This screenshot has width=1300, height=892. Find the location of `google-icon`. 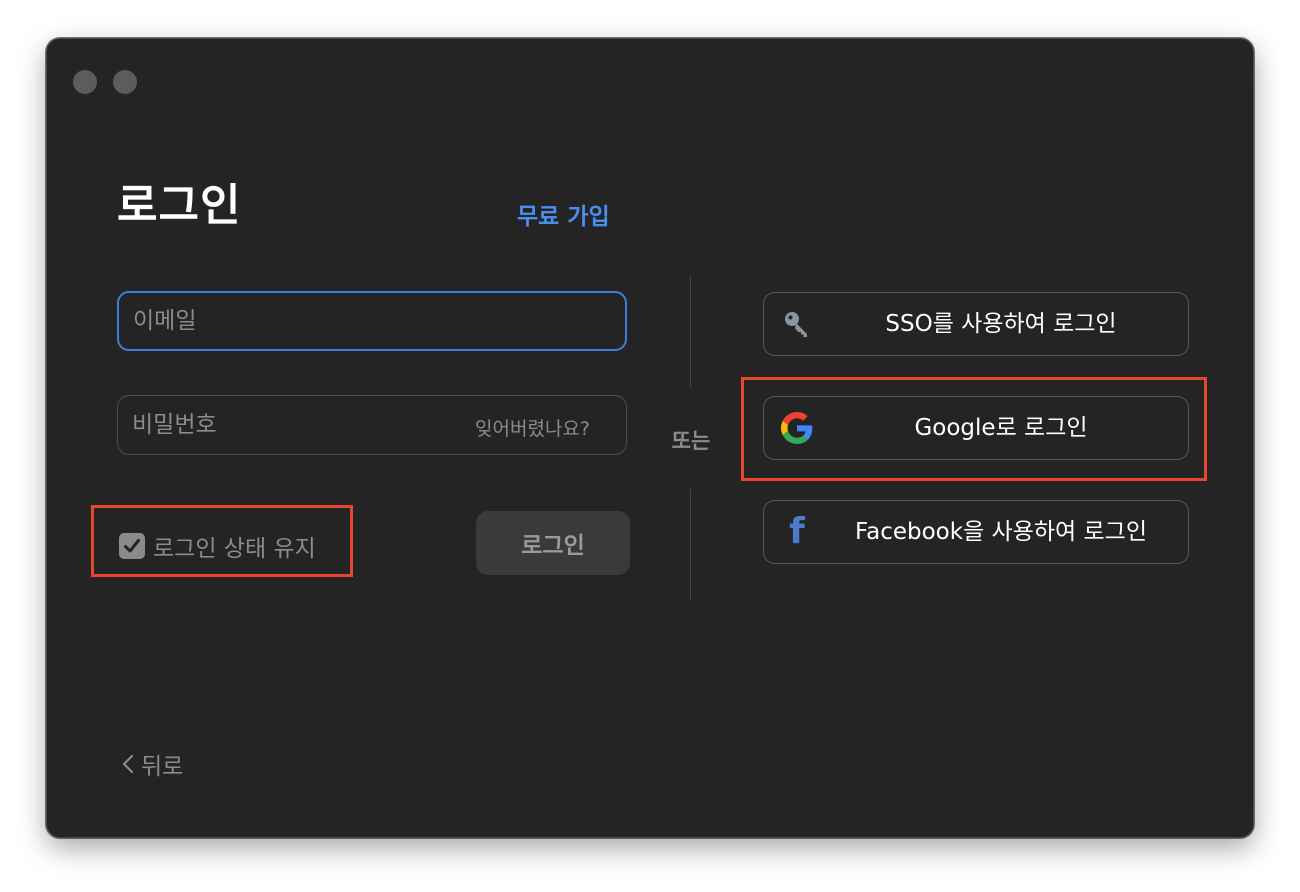

google-icon is located at coordinates (797, 428).